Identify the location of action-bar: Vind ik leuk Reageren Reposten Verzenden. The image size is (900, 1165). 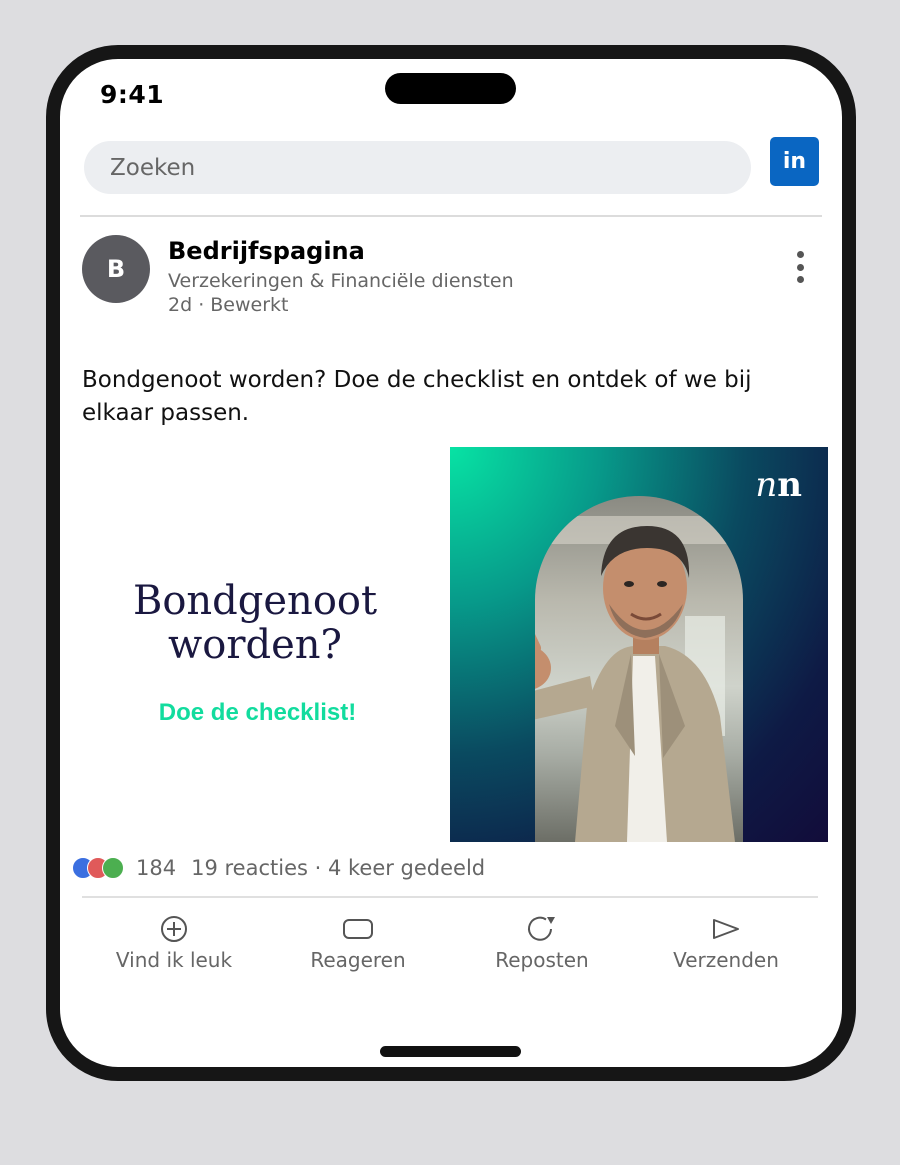
(450, 949).